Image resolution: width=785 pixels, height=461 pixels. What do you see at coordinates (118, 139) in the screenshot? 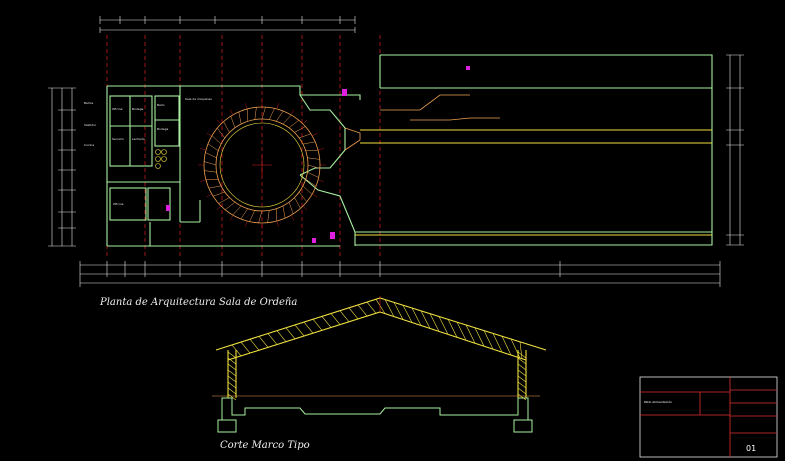
I see `room-label: Servicio` at bounding box center [118, 139].